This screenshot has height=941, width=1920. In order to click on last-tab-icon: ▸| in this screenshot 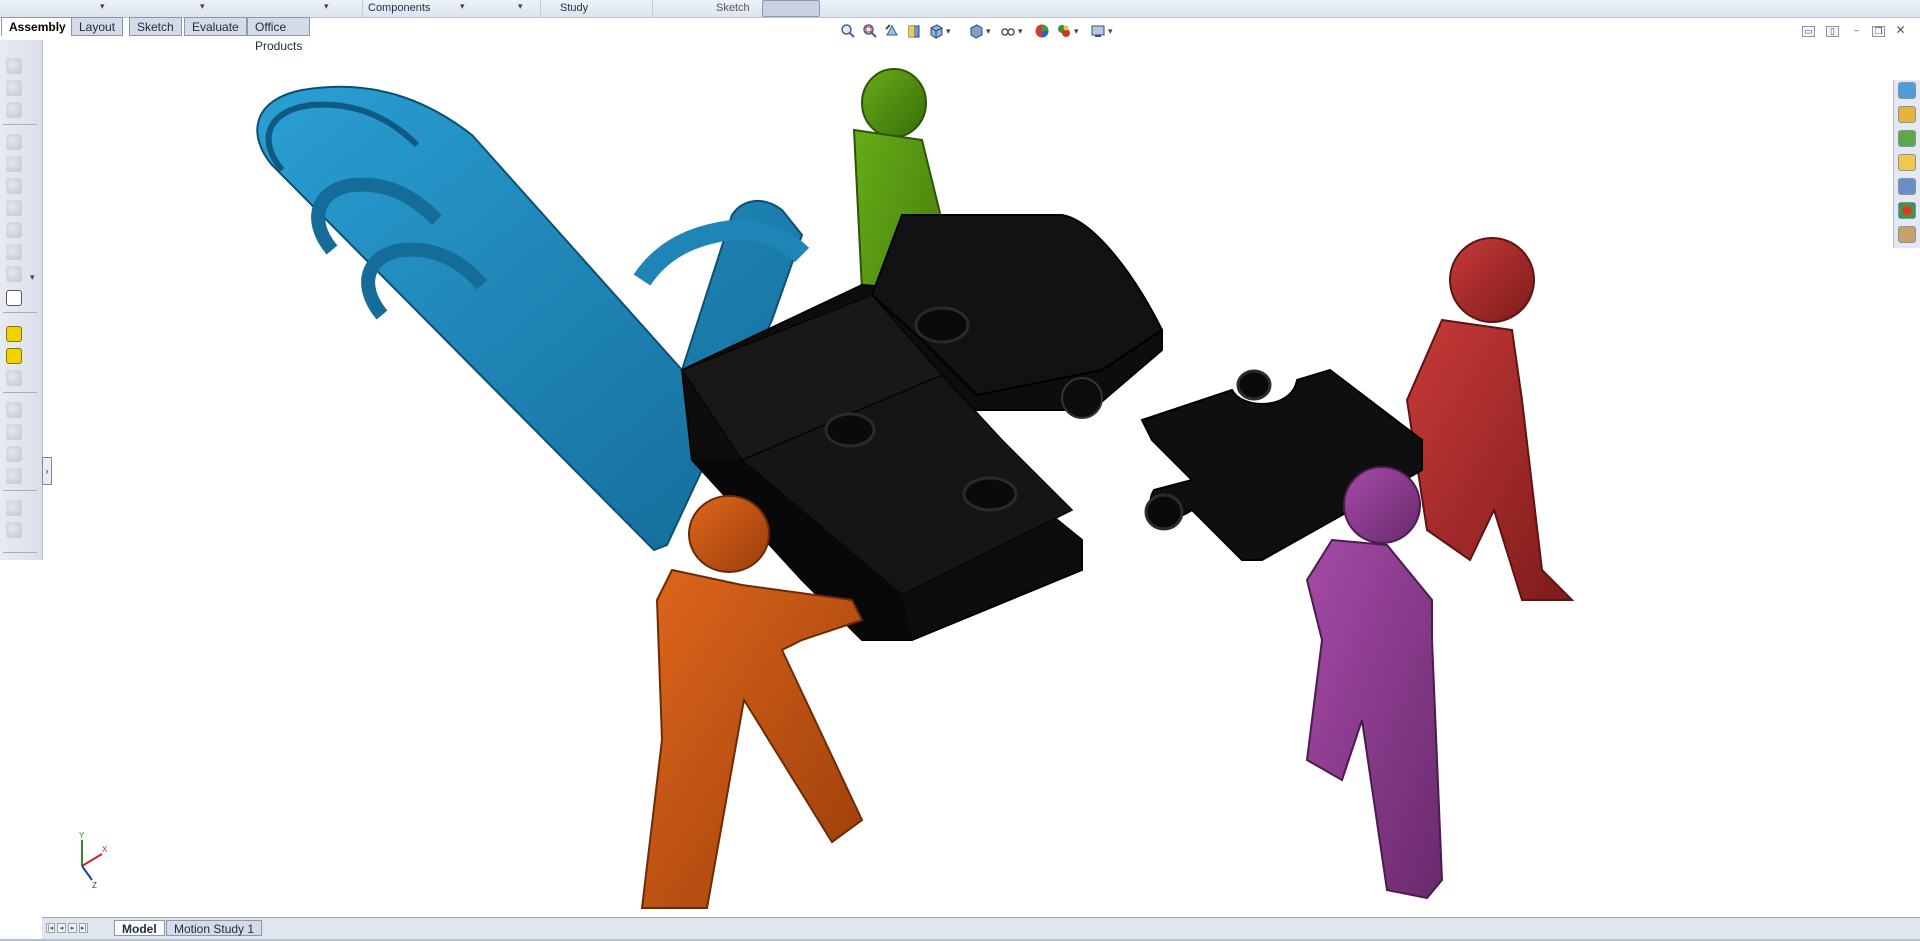, I will do `click(83, 928)`.